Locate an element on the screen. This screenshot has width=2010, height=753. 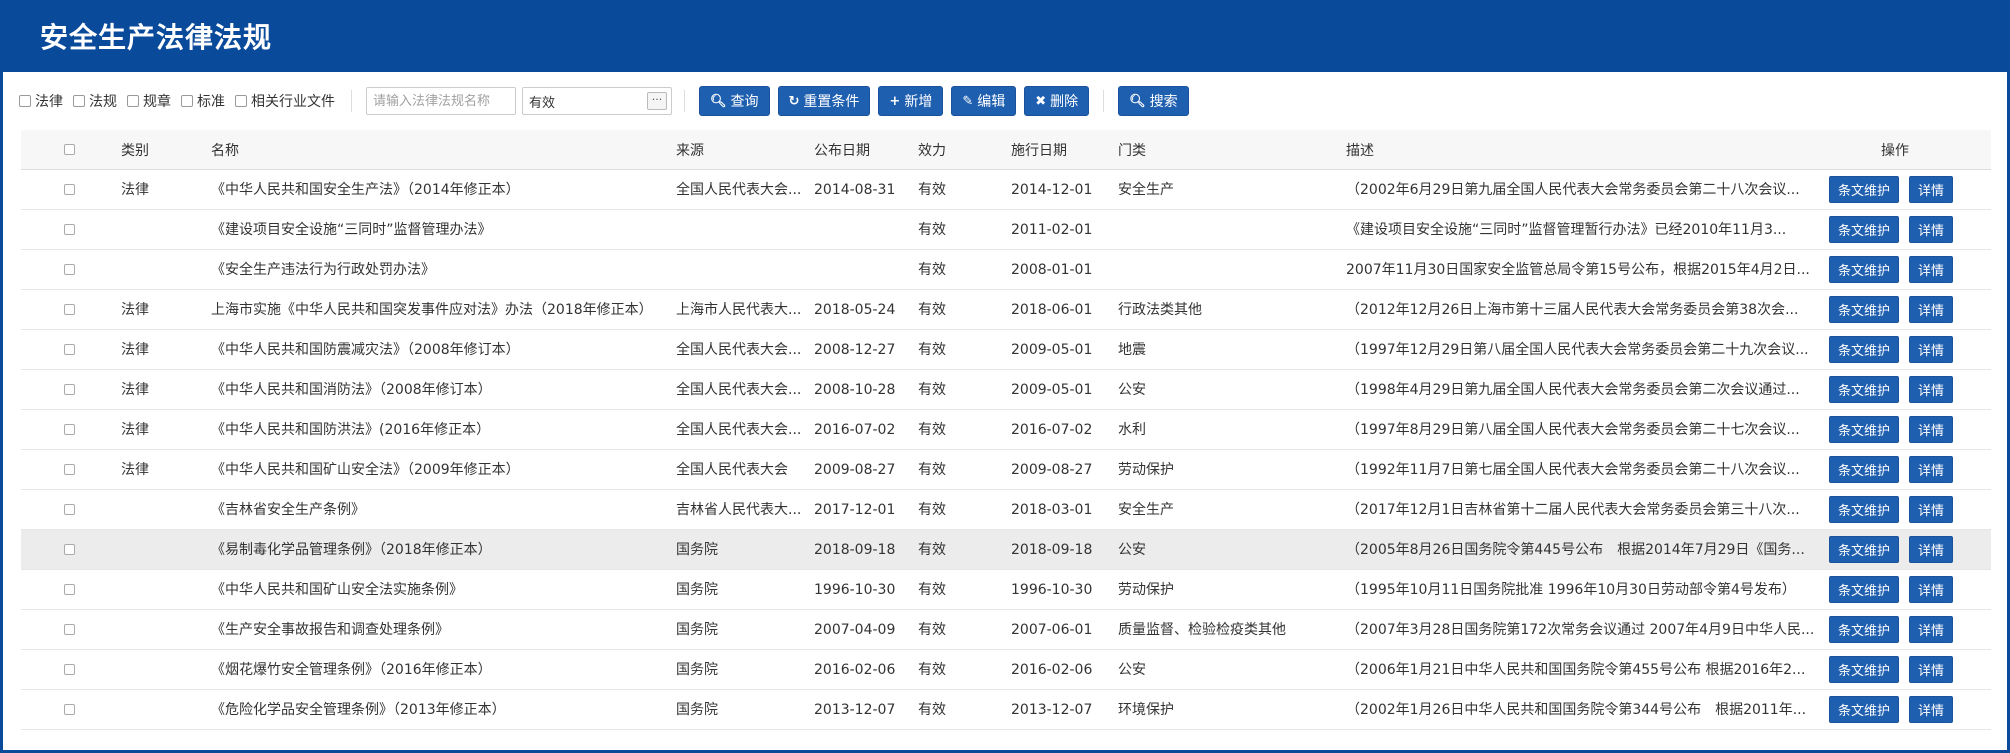
col-publish-date: 公布日期 is located at coordinates (859, 149).